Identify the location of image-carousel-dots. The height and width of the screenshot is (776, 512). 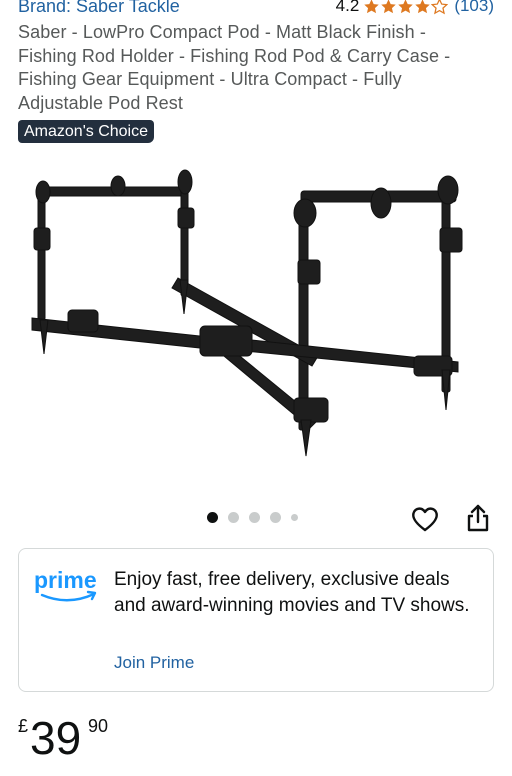
(257, 517).